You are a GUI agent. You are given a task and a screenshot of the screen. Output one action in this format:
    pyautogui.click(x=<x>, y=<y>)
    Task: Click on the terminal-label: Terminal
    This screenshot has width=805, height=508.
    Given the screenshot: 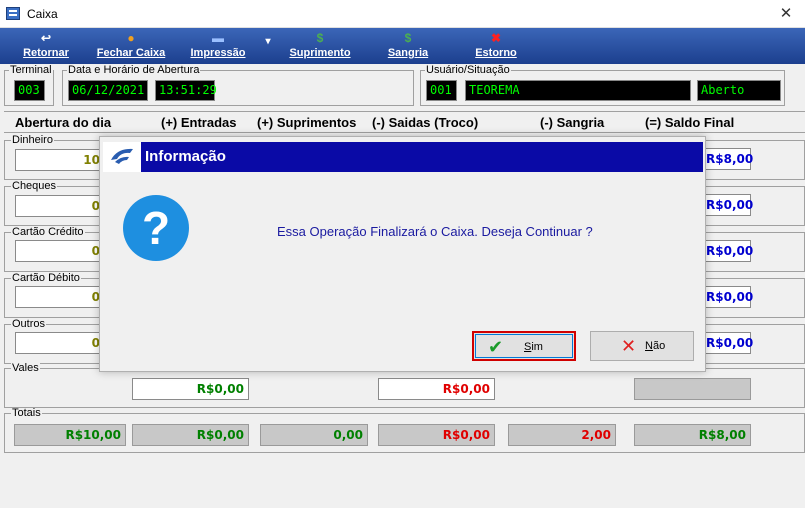 What is the action you would take?
    pyautogui.click(x=31, y=70)
    